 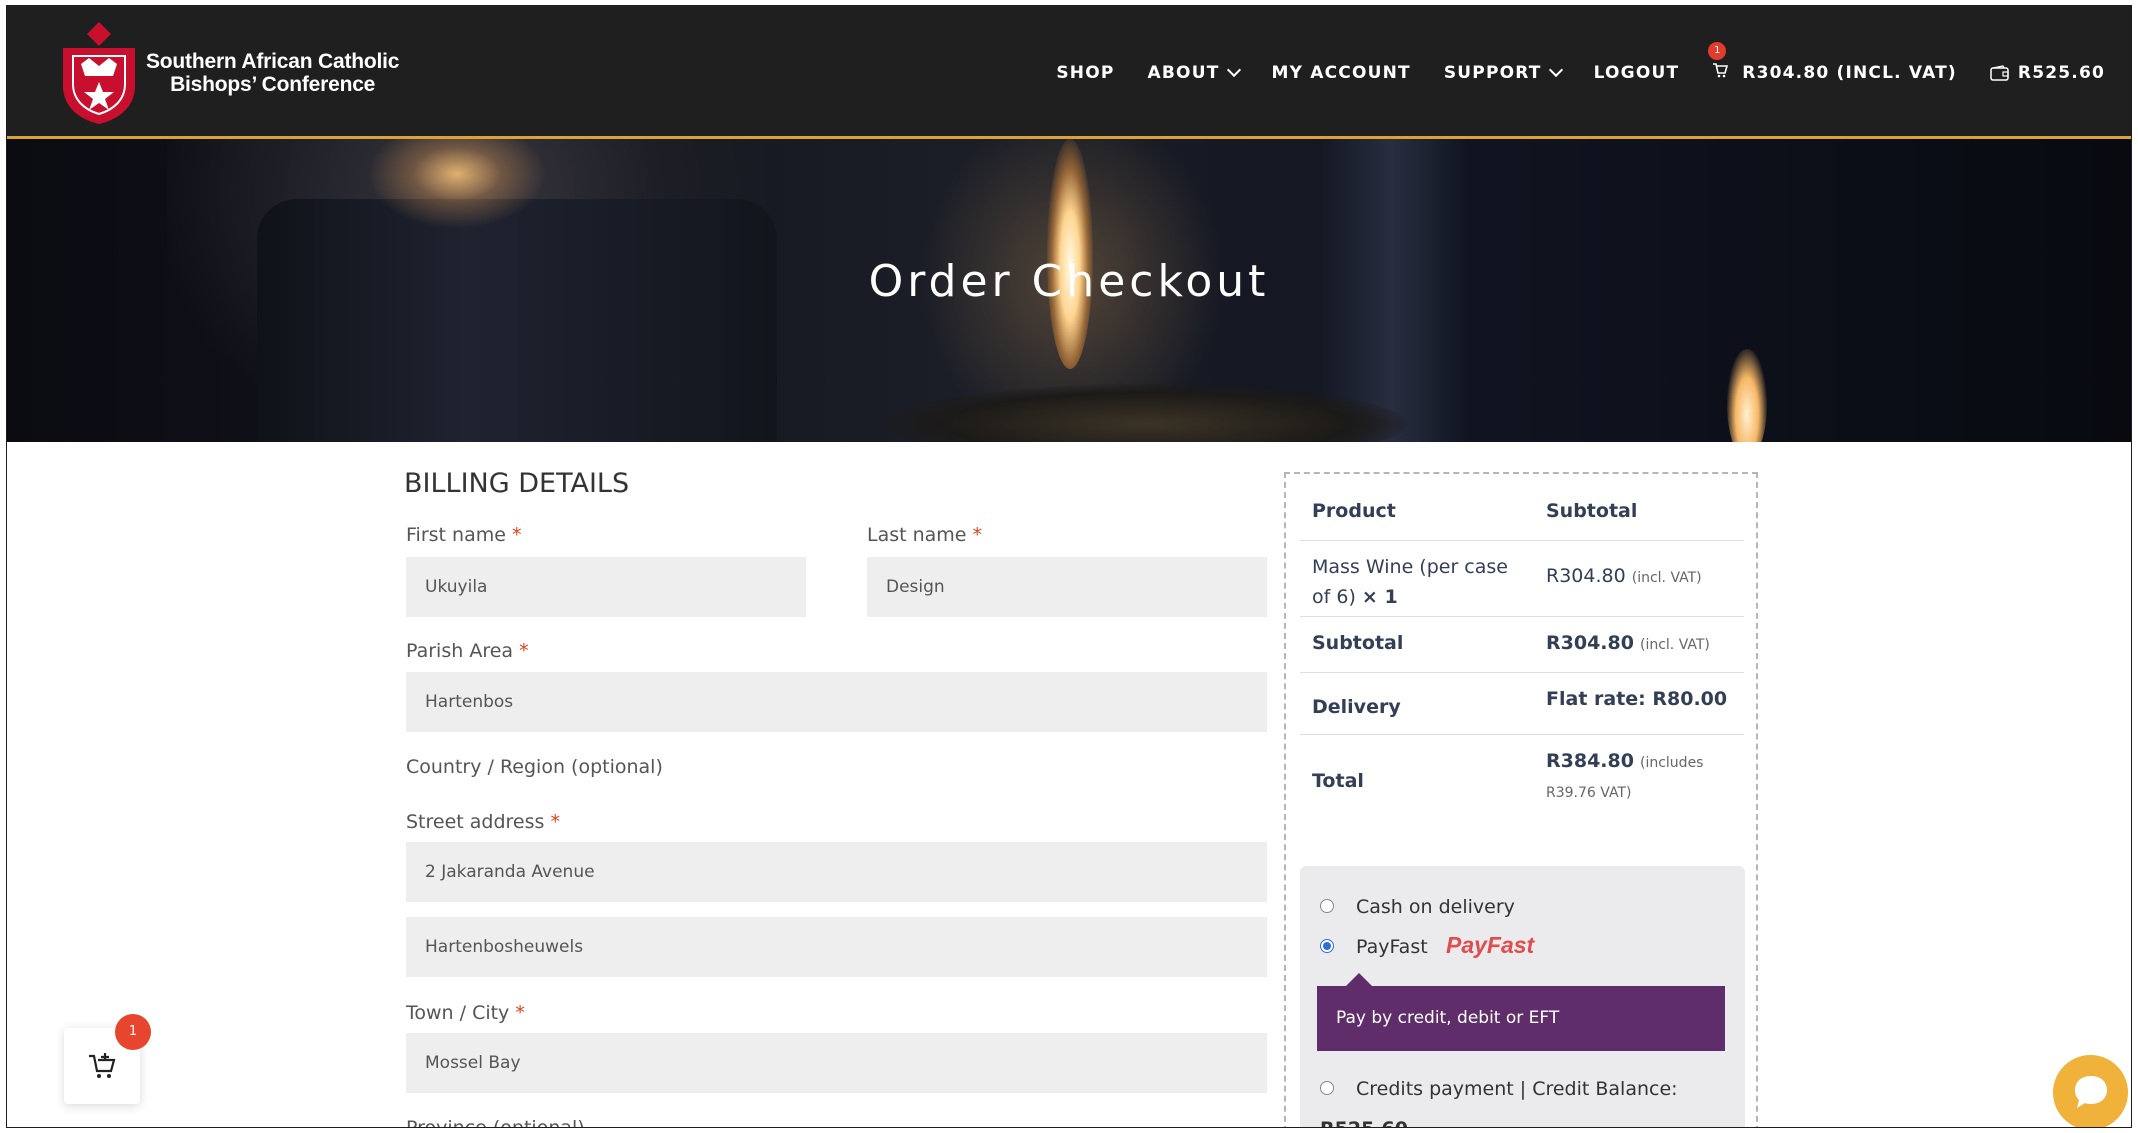 What do you see at coordinates (1522, 784) in the screenshot?
I see `order-total-row: Total R384.80 (includes R39.76 VAT)` at bounding box center [1522, 784].